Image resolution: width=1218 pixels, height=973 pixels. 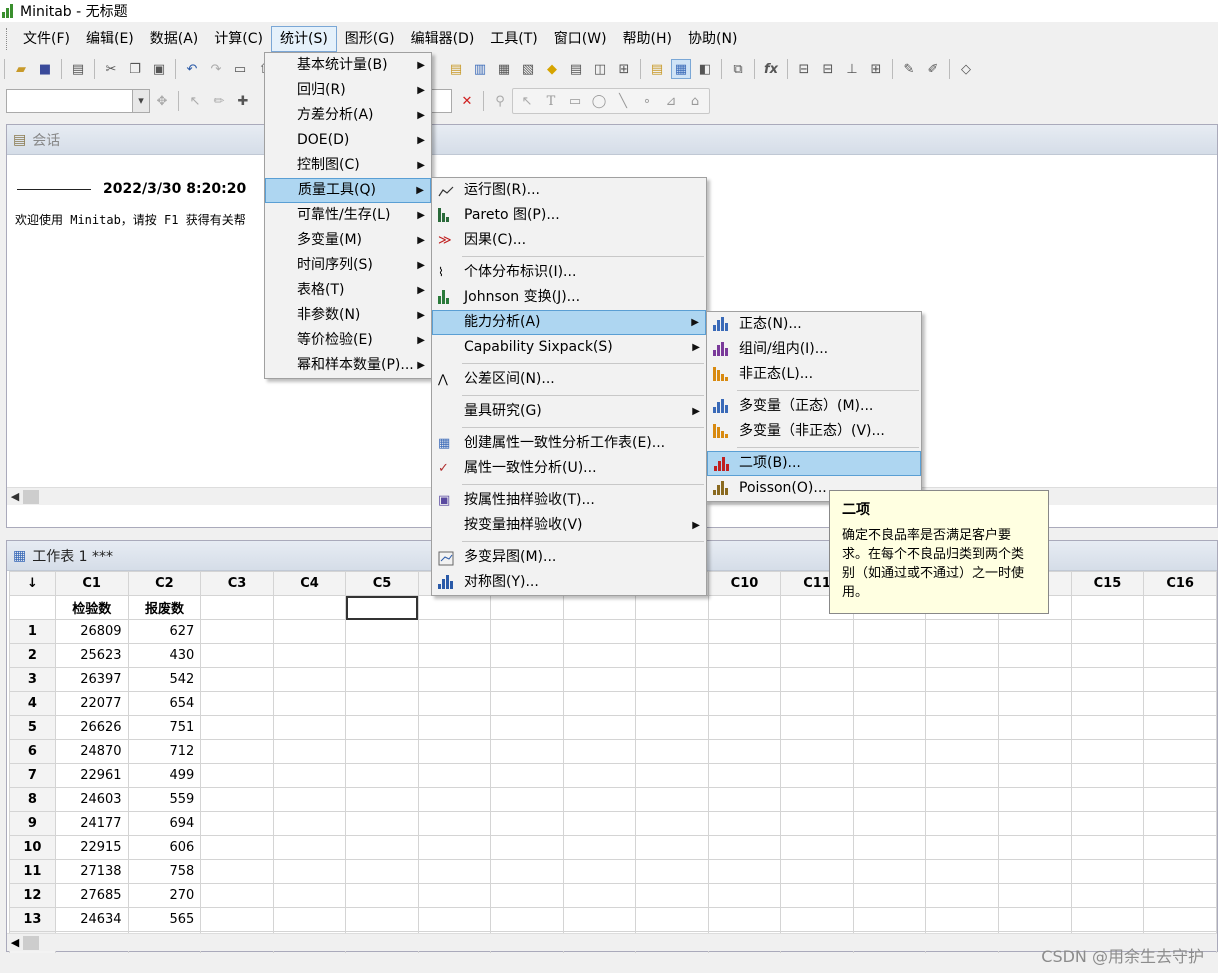 I want to click on data-cell: 270, so click(x=164, y=895).